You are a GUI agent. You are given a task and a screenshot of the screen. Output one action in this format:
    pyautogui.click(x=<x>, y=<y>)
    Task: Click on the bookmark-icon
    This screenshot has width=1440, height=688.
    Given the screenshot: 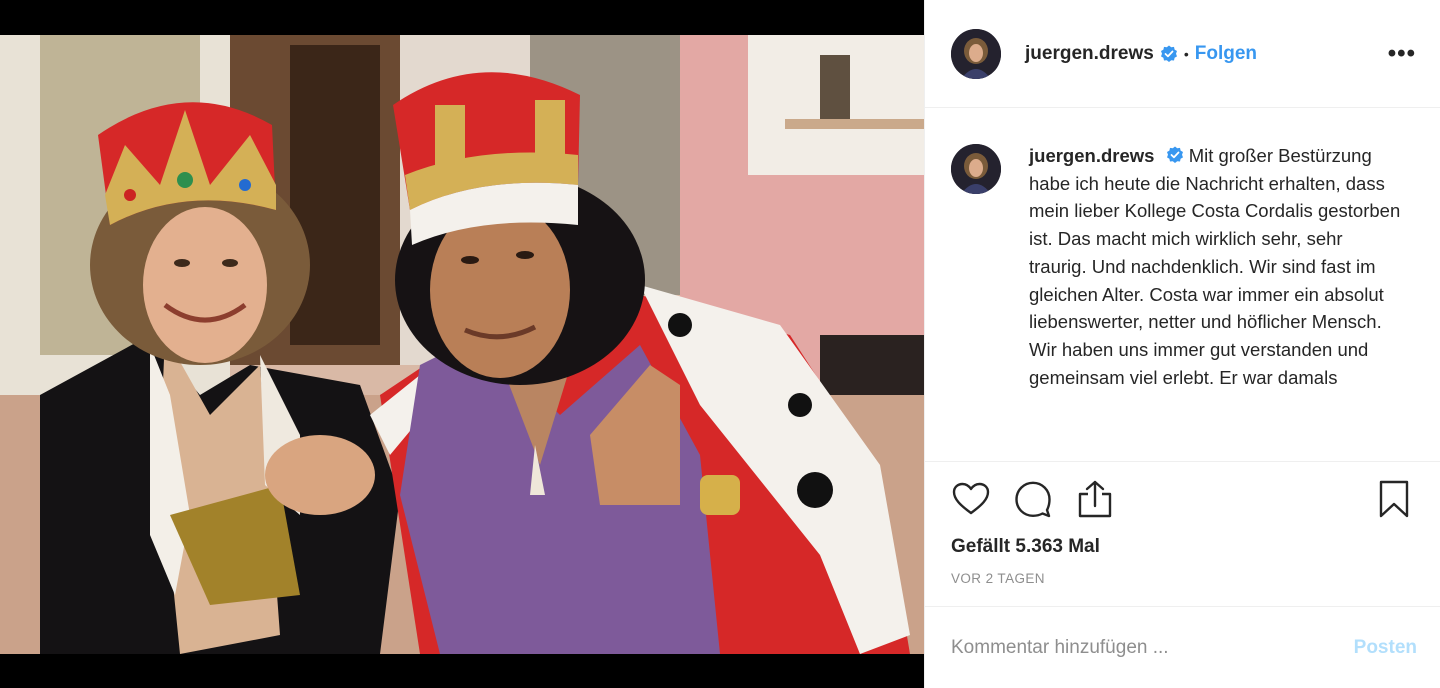 What is the action you would take?
    pyautogui.click(x=1394, y=499)
    